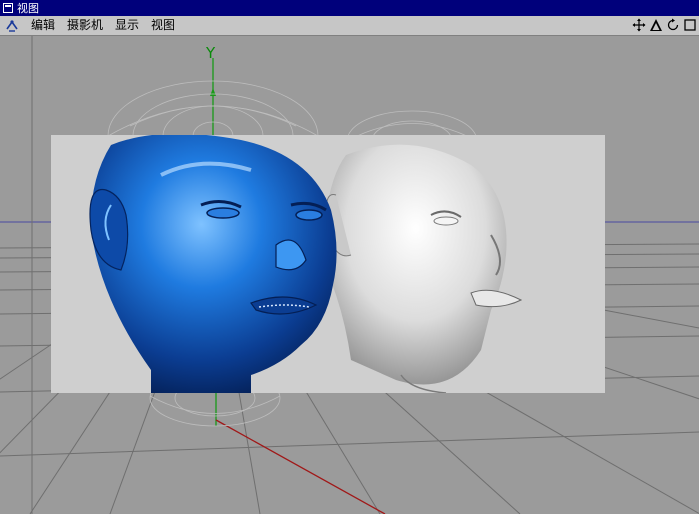 Image resolution: width=699 pixels, height=514 pixels. What do you see at coordinates (672, 24) in the screenshot?
I see `rotate-icon` at bounding box center [672, 24].